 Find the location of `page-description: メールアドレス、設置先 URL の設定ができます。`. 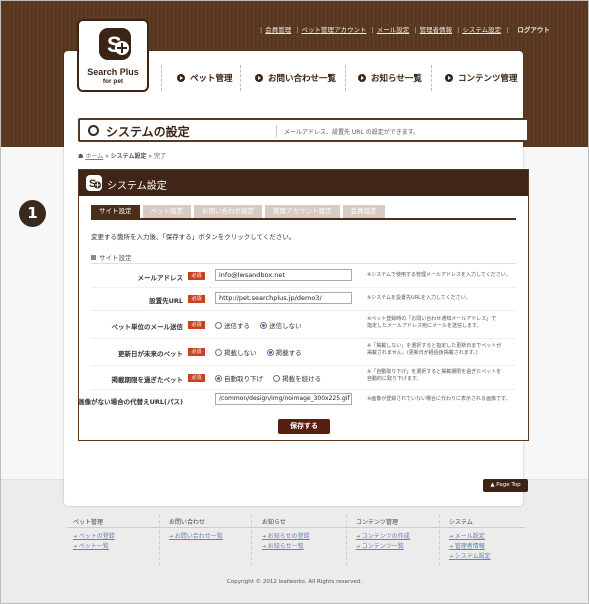

page-description: メールアドレス、設置先 URL の設定ができます。 is located at coordinates (352, 132).